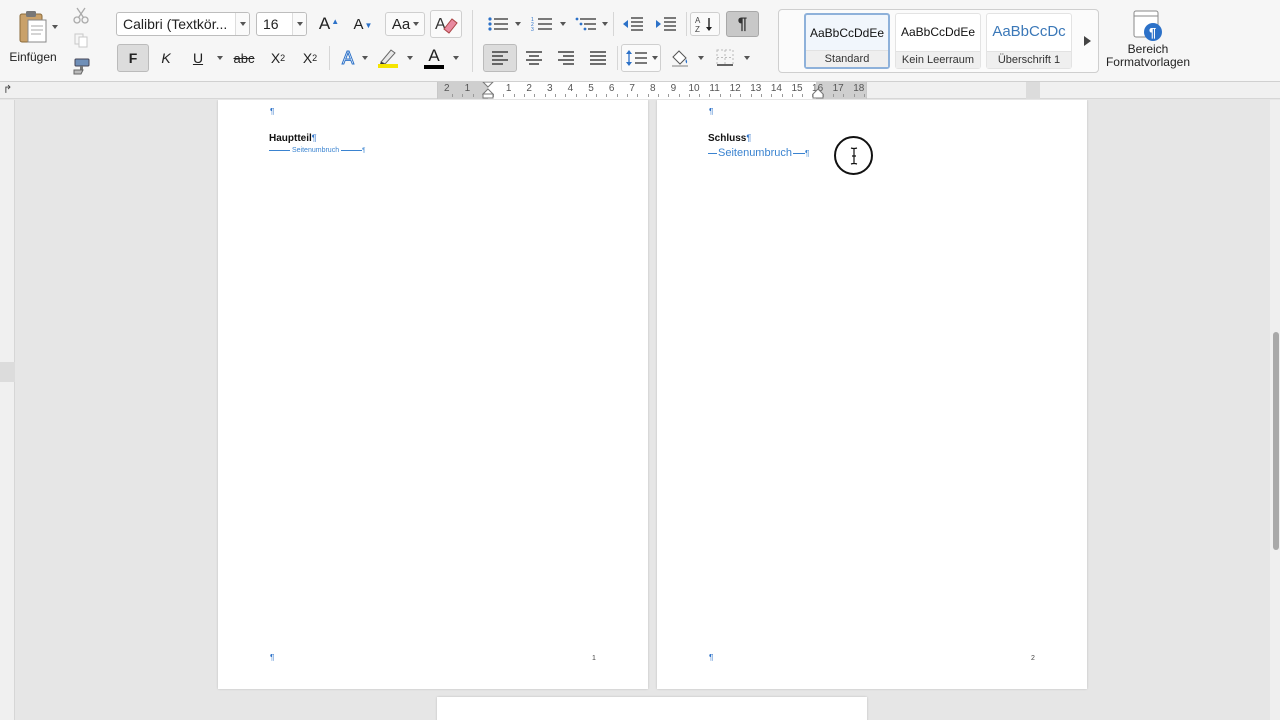  I want to click on style-standard: AaBbCcDdEe Standard, so click(847, 41).